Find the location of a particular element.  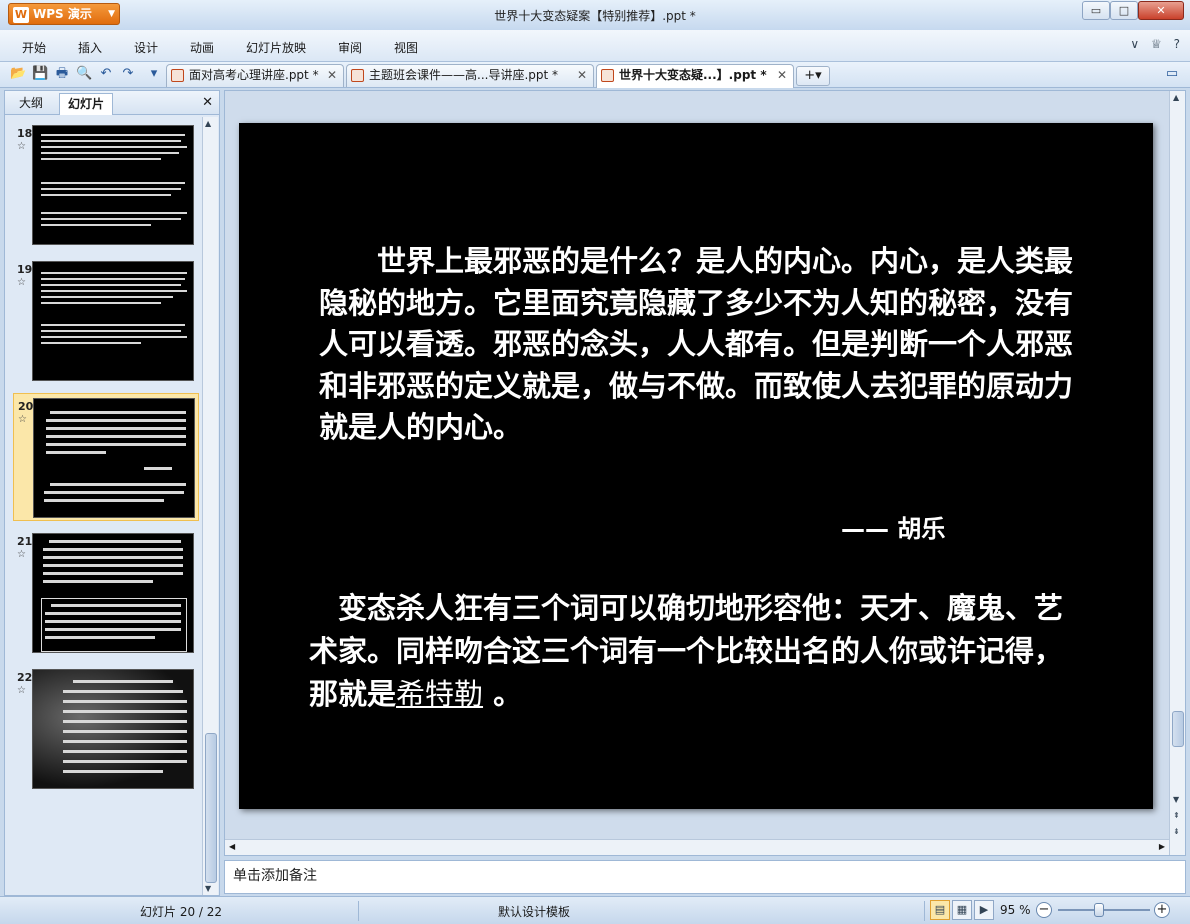

notes-area: 单击添加备注 is located at coordinates (705, 877).